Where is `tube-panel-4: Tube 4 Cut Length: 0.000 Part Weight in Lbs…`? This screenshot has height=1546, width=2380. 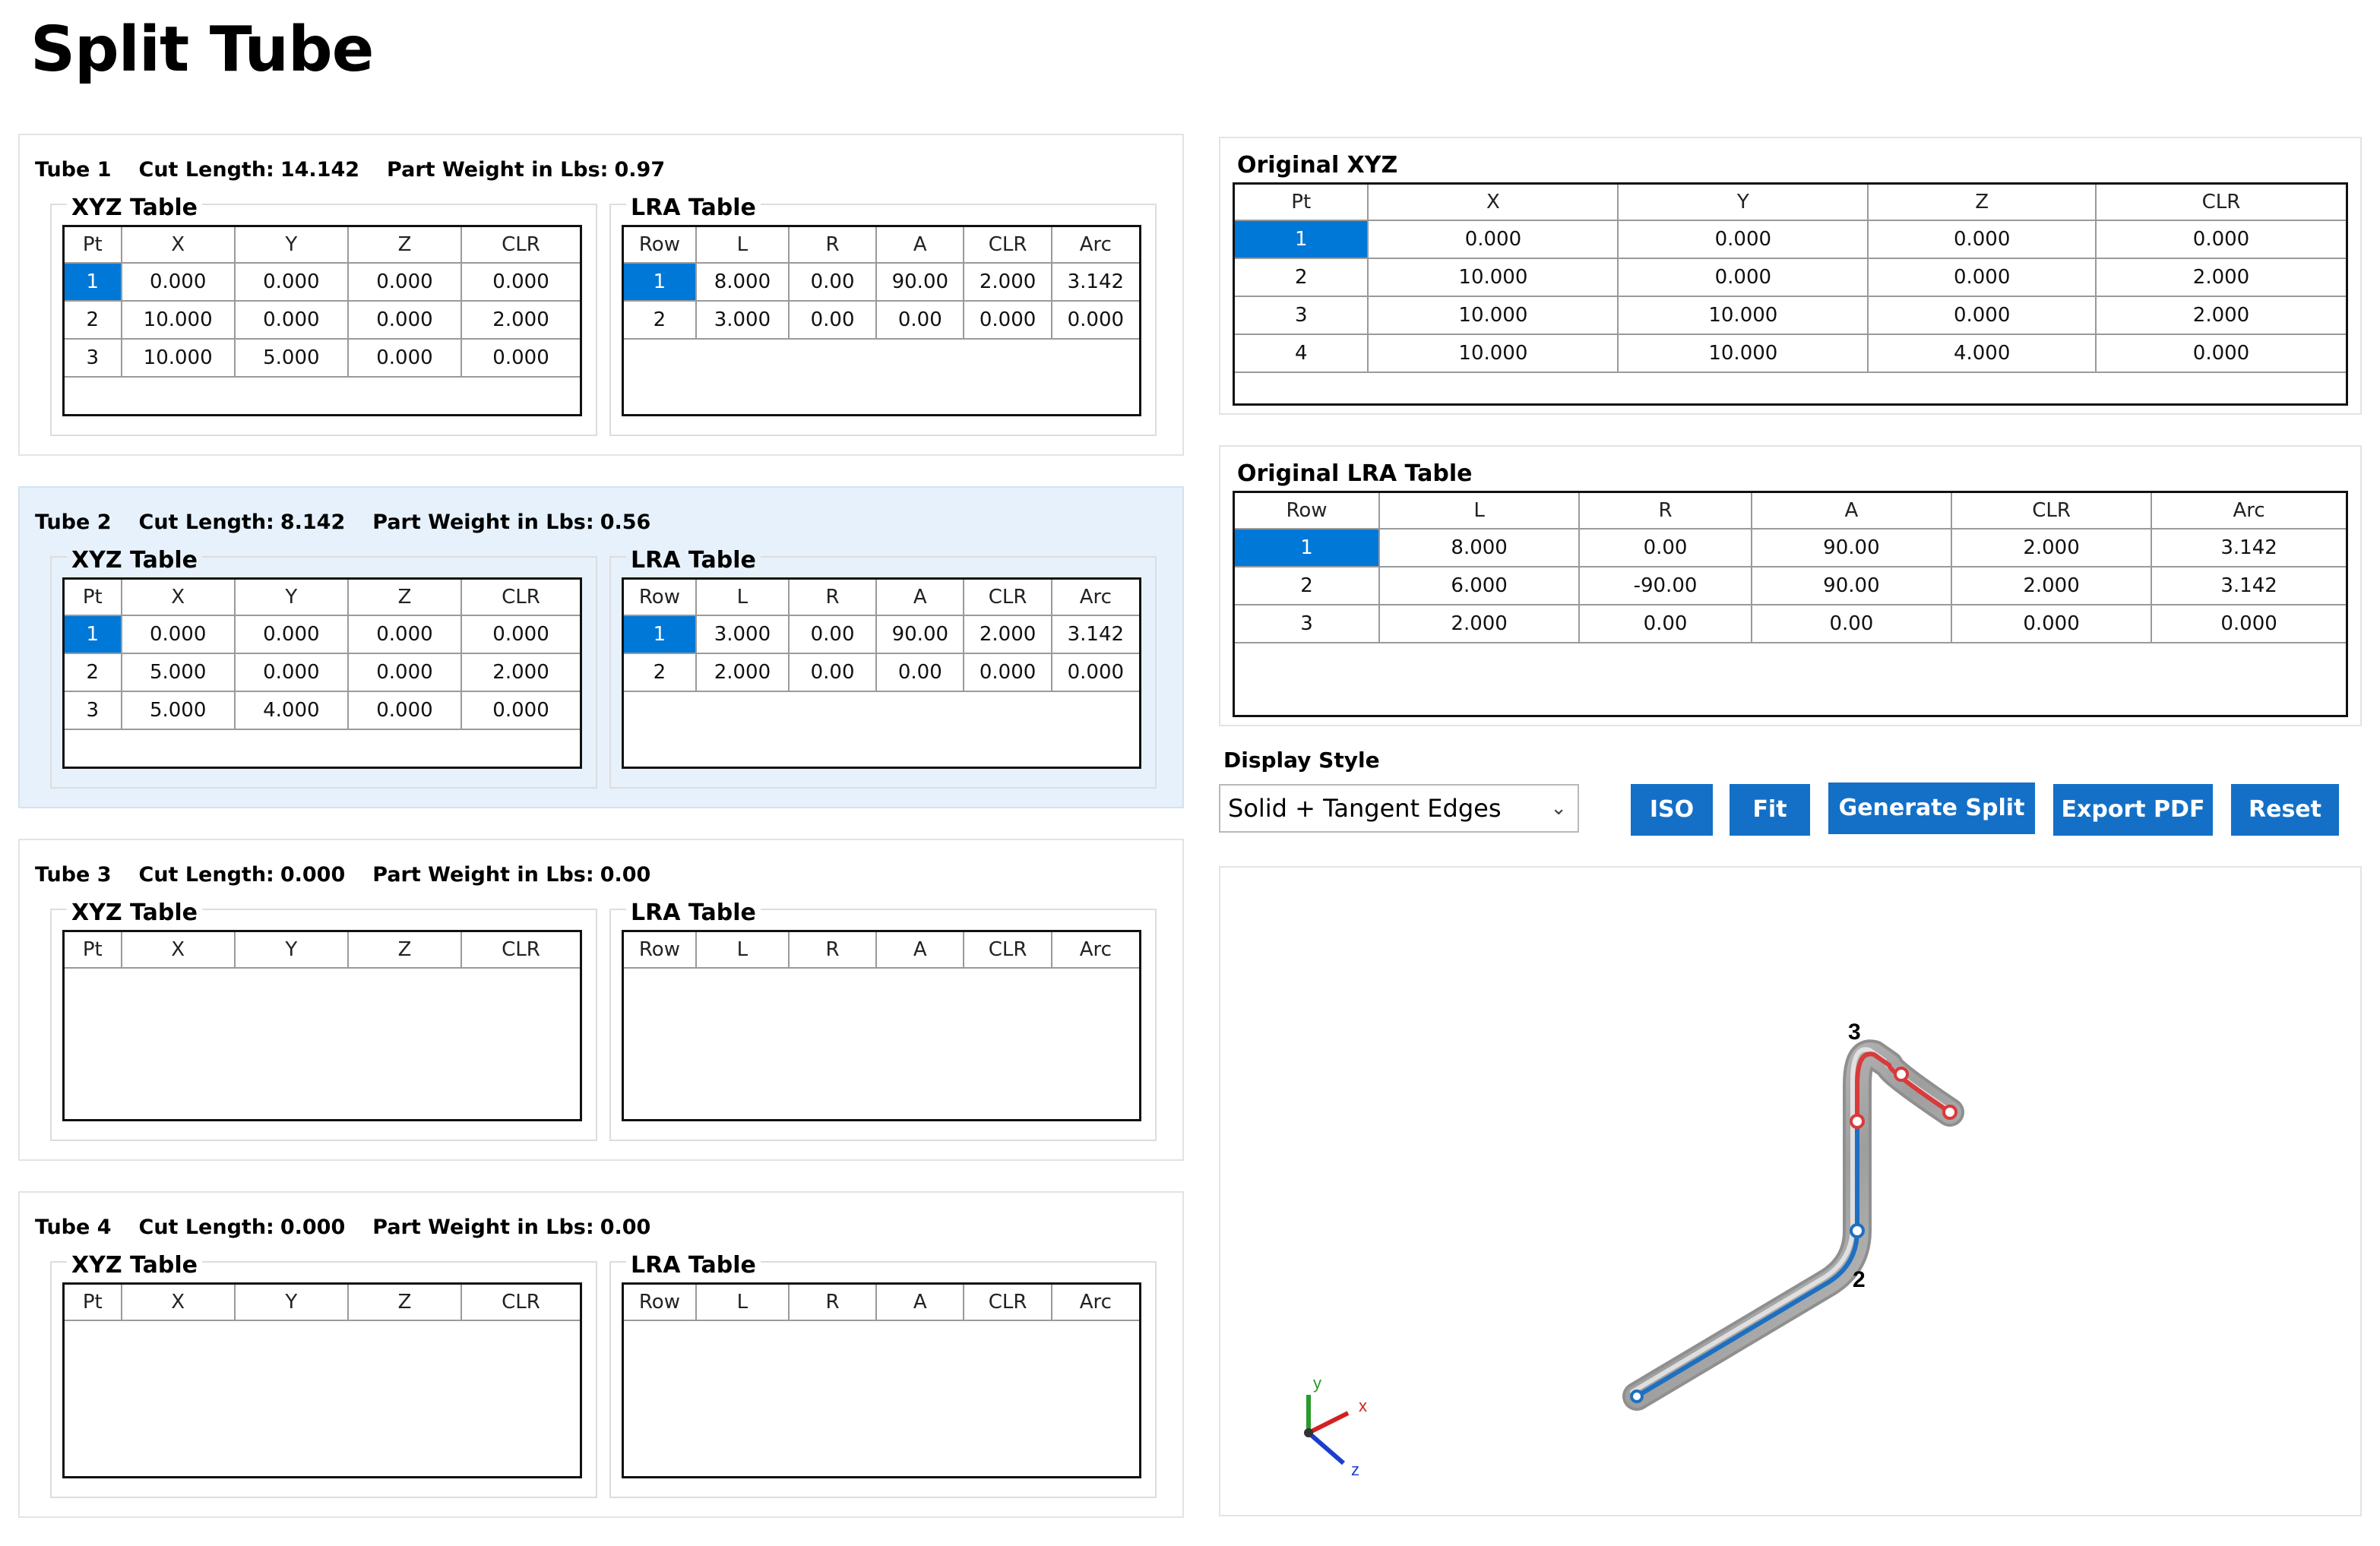
tube-panel-4: Tube 4 Cut Length: 0.000 Part Weight in Lbs… is located at coordinates (601, 1354).